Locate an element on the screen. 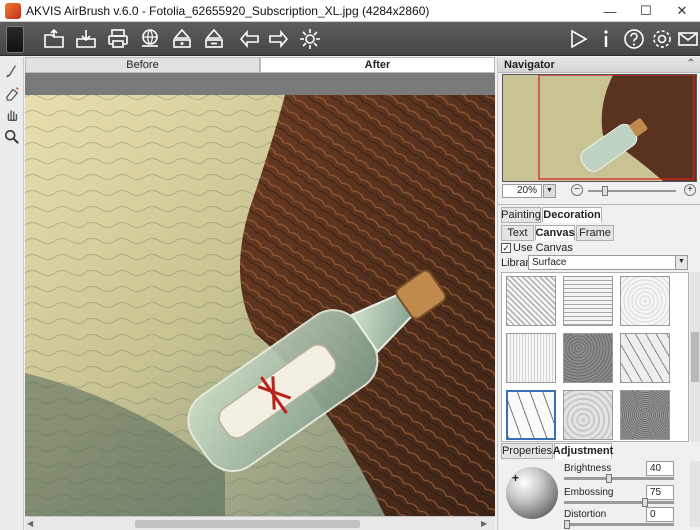 Image resolution: width=700 pixels, height=530 pixels. navigator-title: Navigator is located at coordinates (529, 65).